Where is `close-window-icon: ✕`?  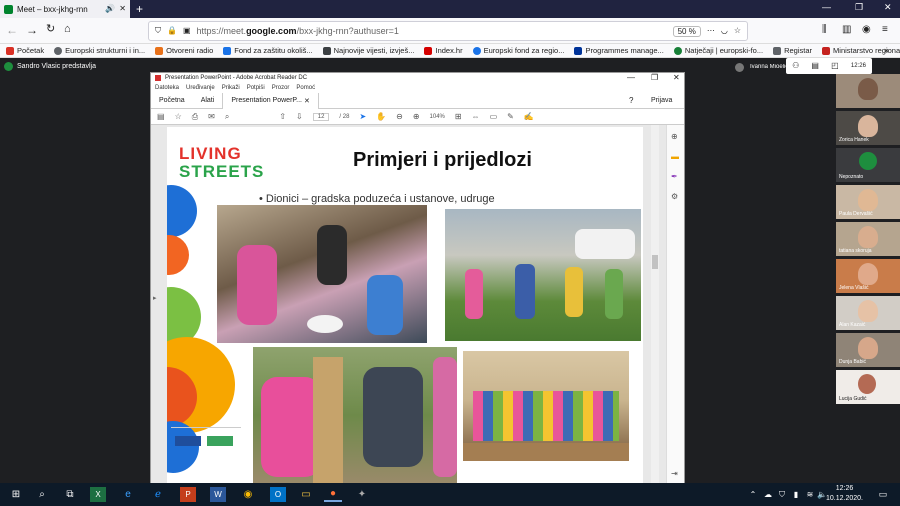
close-window-icon: ✕ is located at coordinates (888, 7).